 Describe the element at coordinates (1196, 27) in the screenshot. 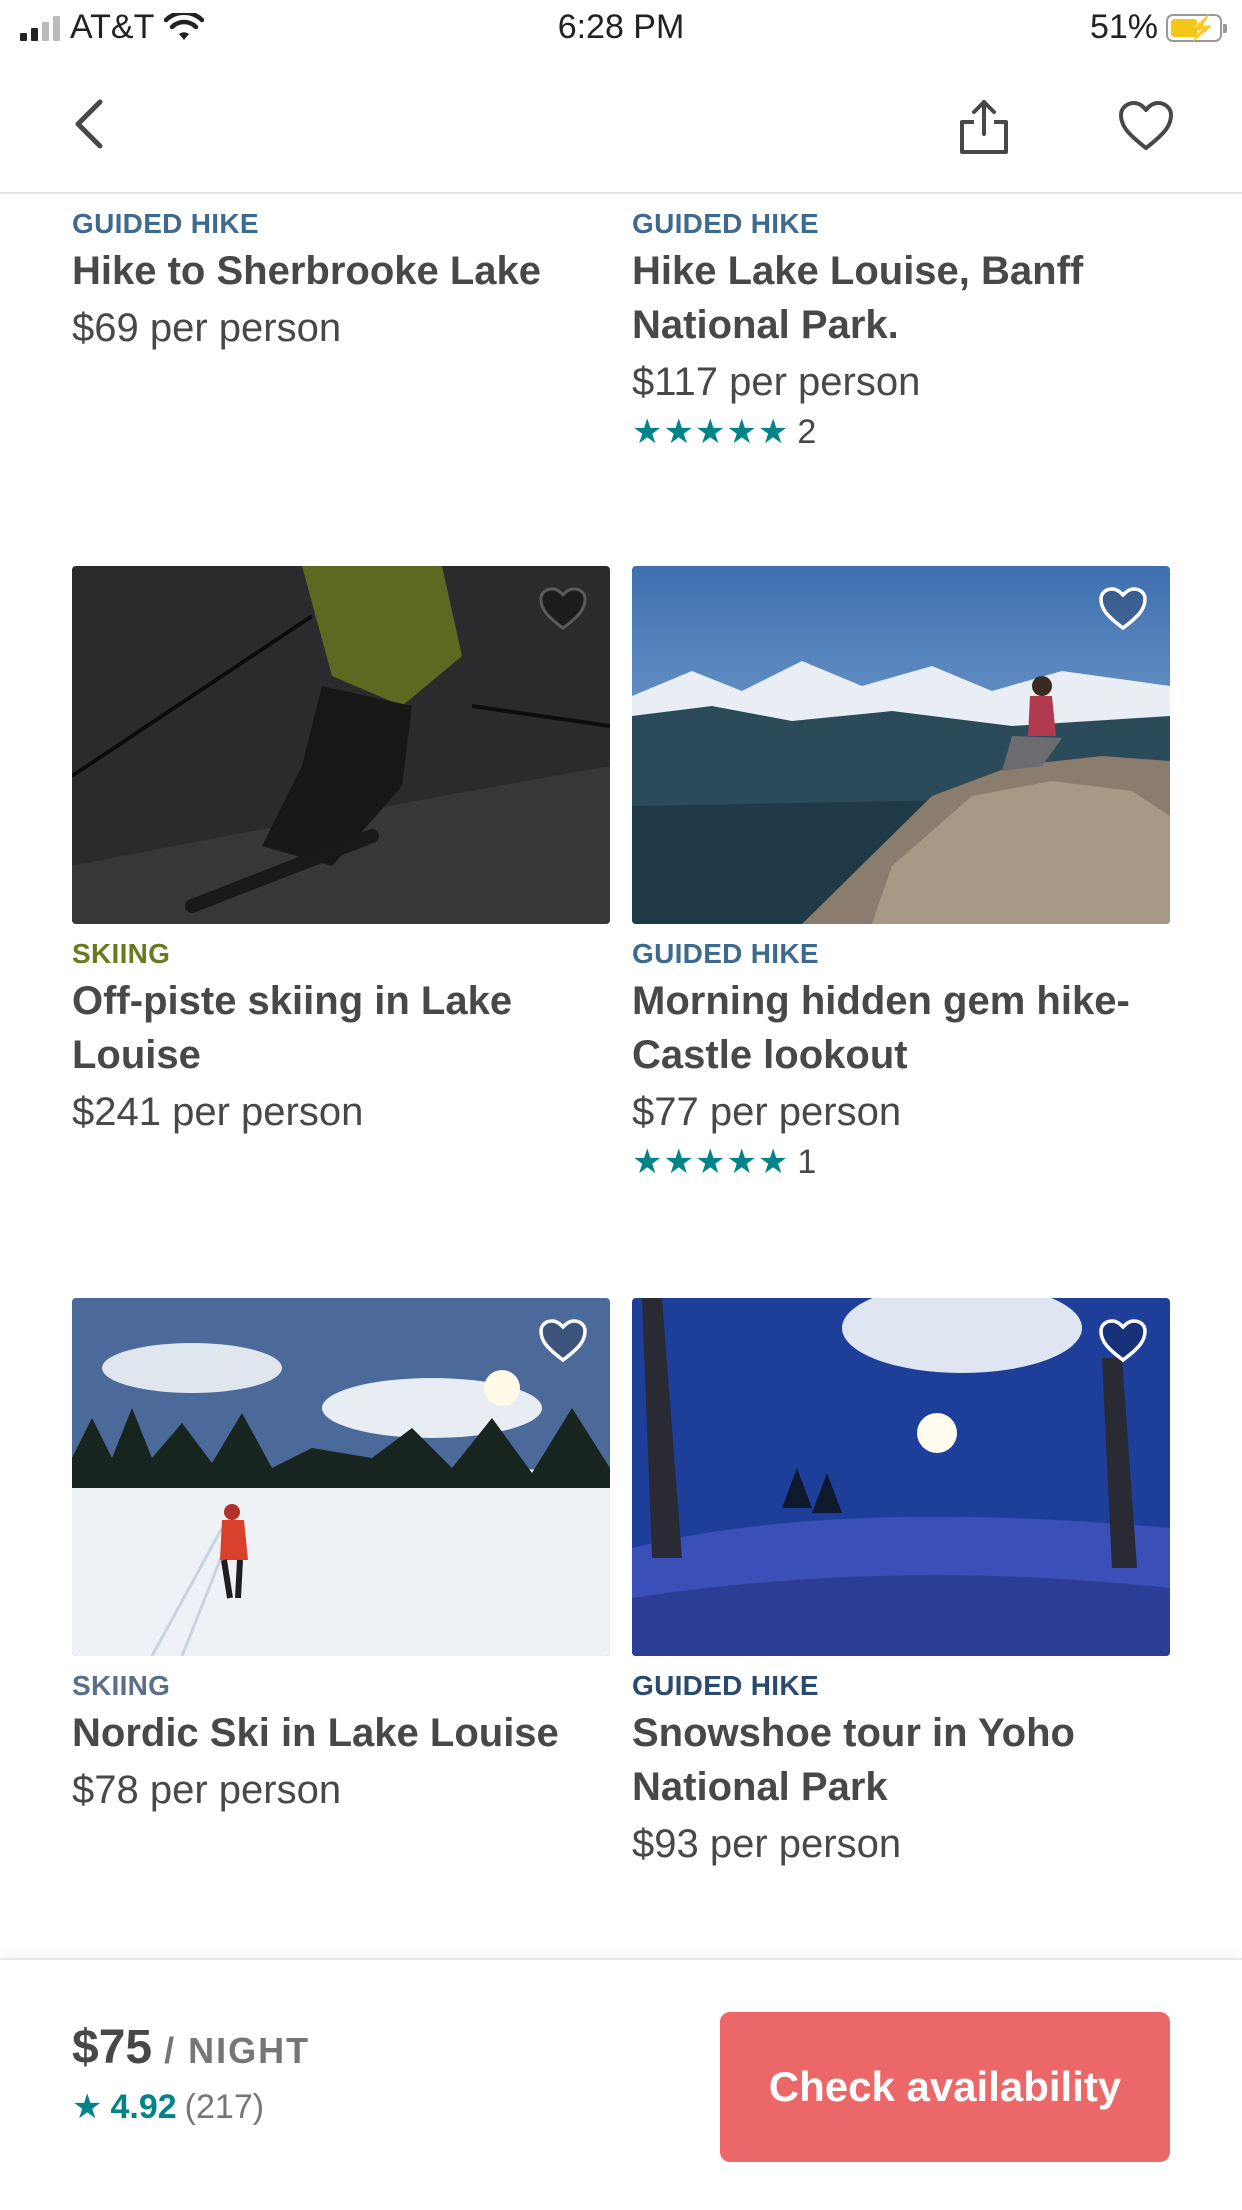

I see `battery-icon: ⚡` at that location.